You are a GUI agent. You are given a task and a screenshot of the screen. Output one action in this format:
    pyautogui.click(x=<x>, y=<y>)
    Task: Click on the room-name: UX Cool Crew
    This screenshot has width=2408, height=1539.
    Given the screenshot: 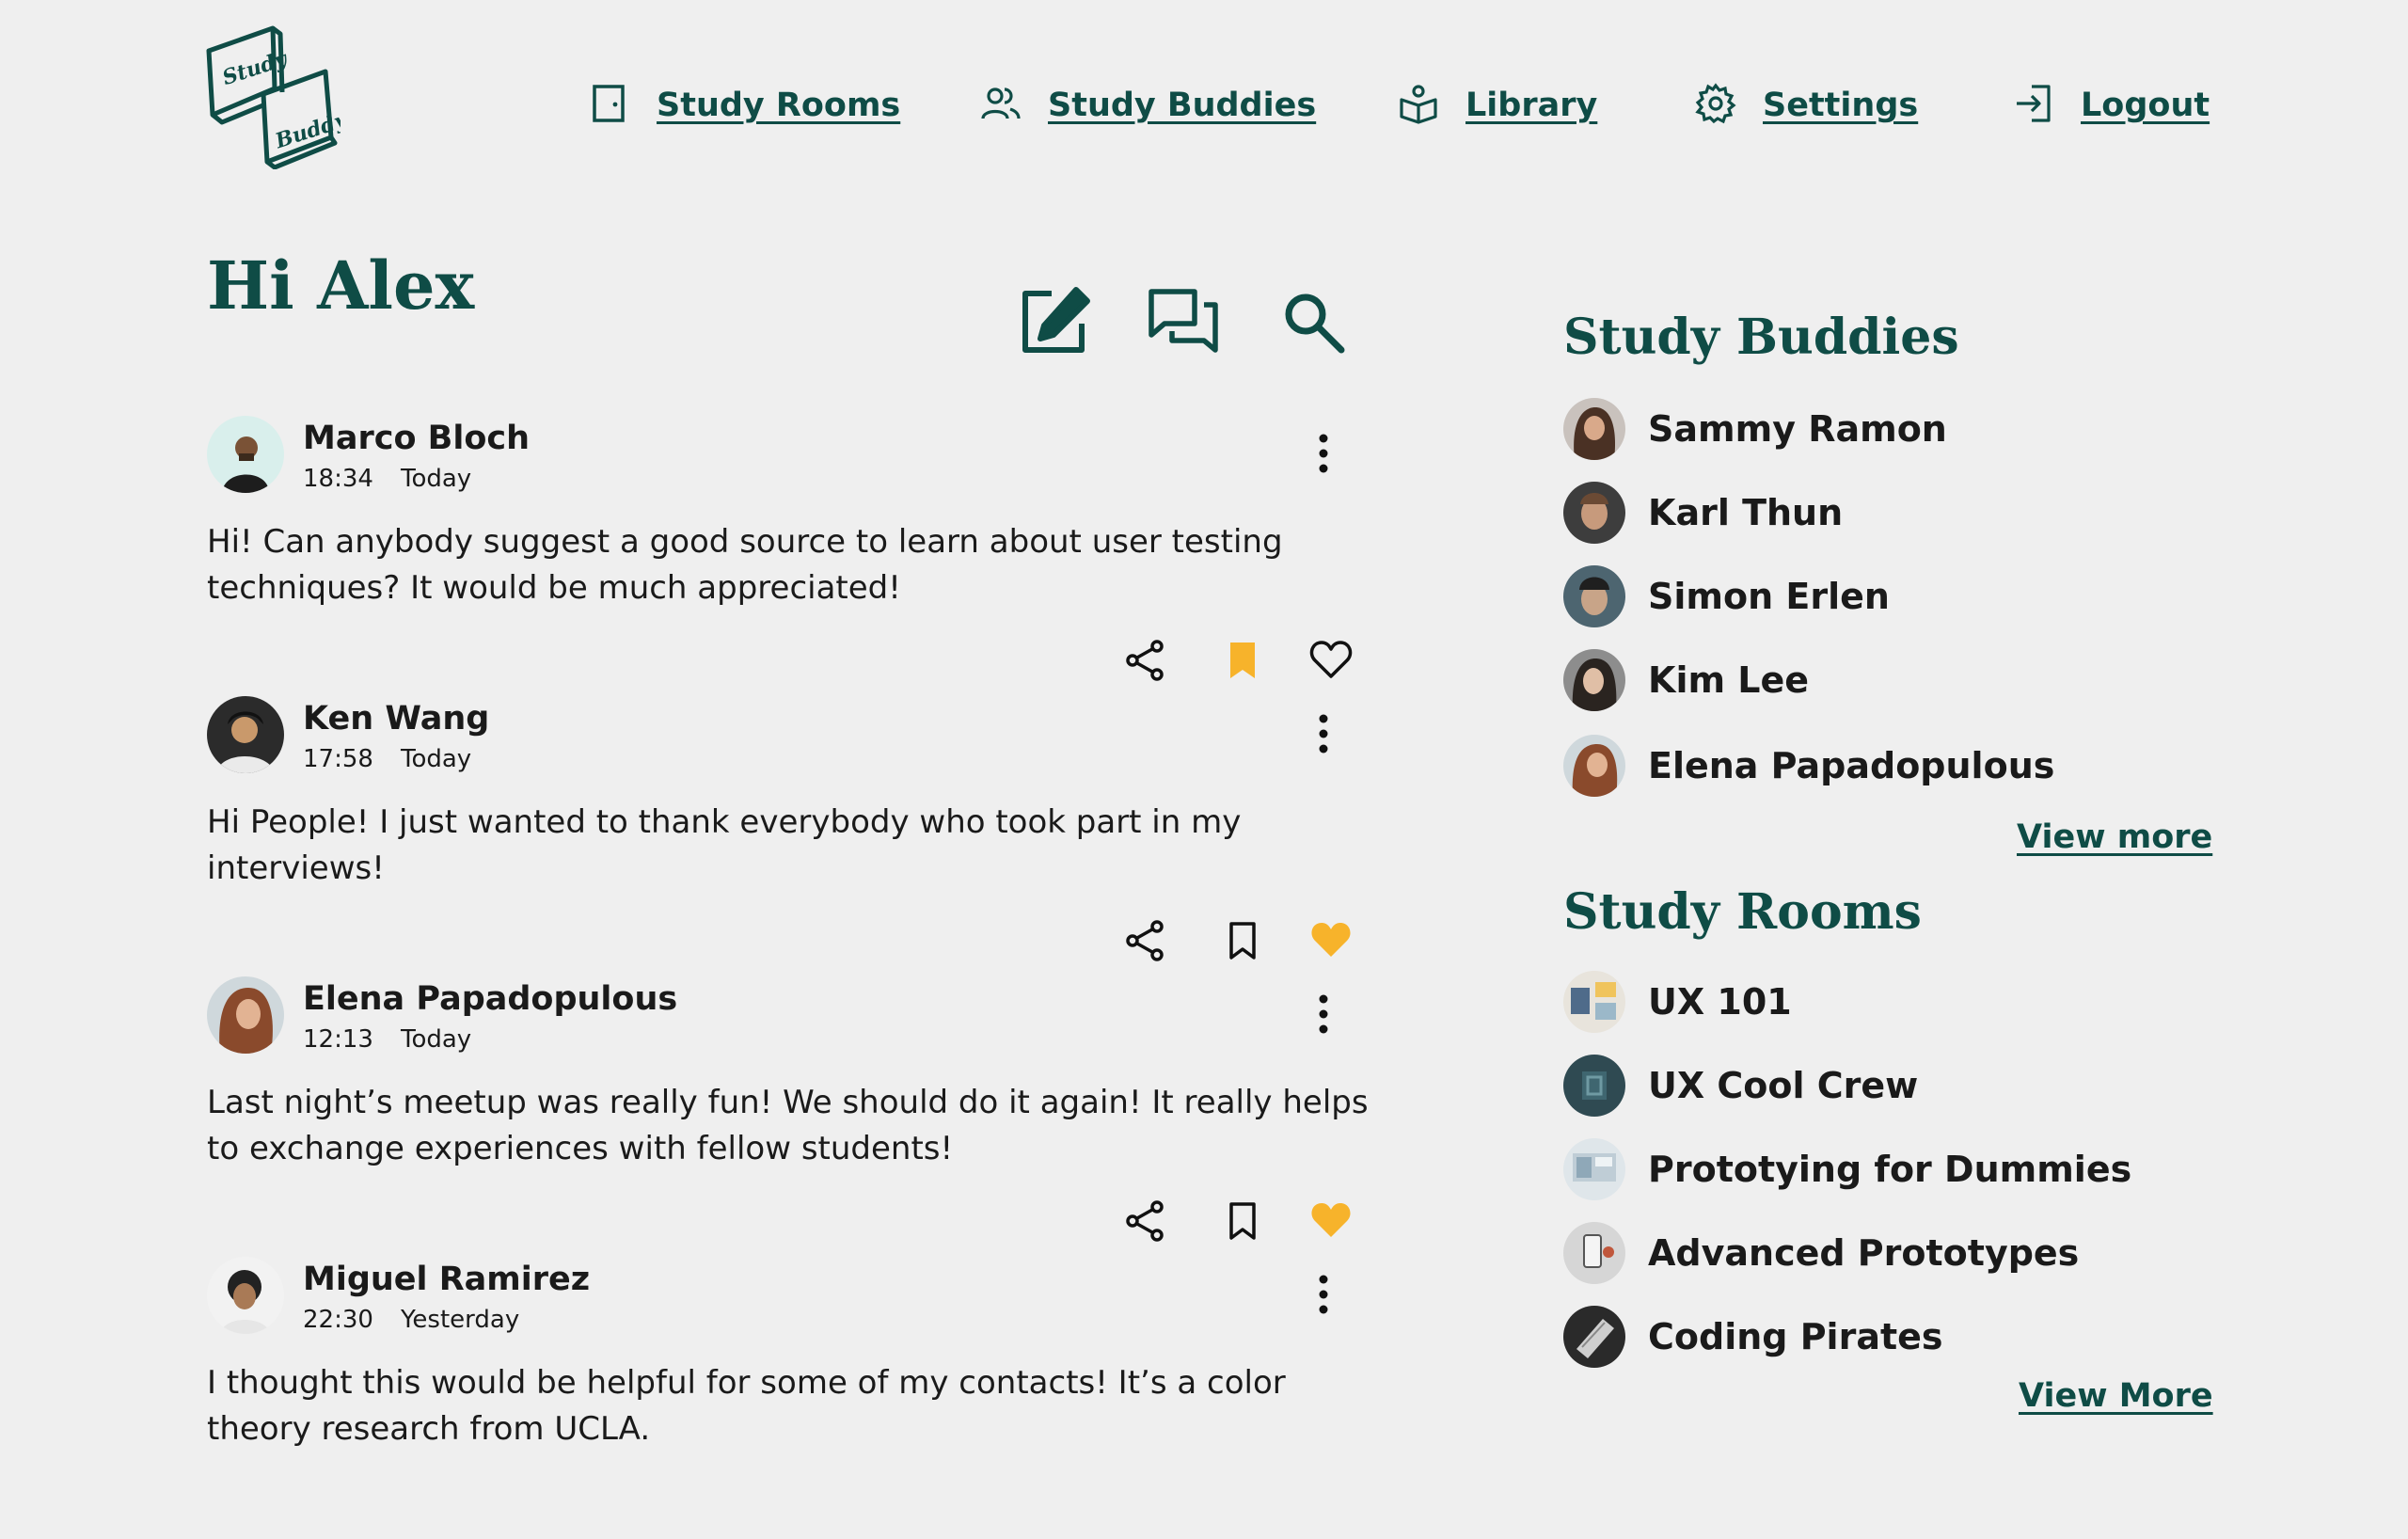 What is the action you would take?
    pyautogui.click(x=1784, y=1085)
    